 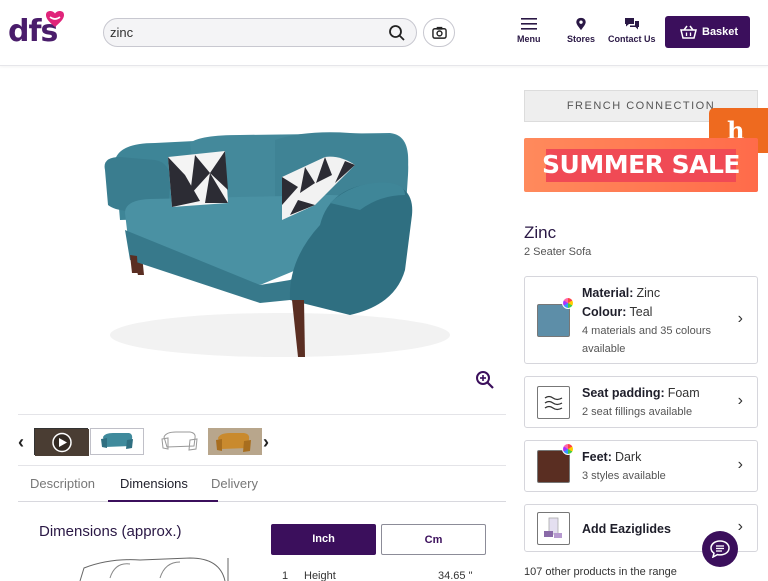 What do you see at coordinates (455, 575) in the screenshot?
I see `dim-row-value: 34.65 "` at bounding box center [455, 575].